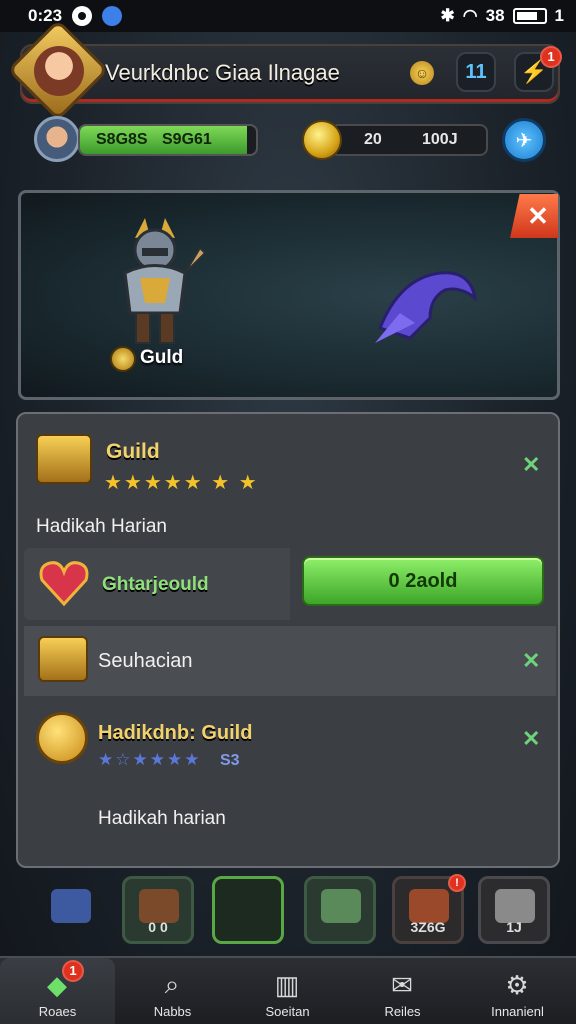 The image size is (576, 1024). Describe the element at coordinates (422, 73) in the screenshot. I see `coin-icon: ☺` at that location.